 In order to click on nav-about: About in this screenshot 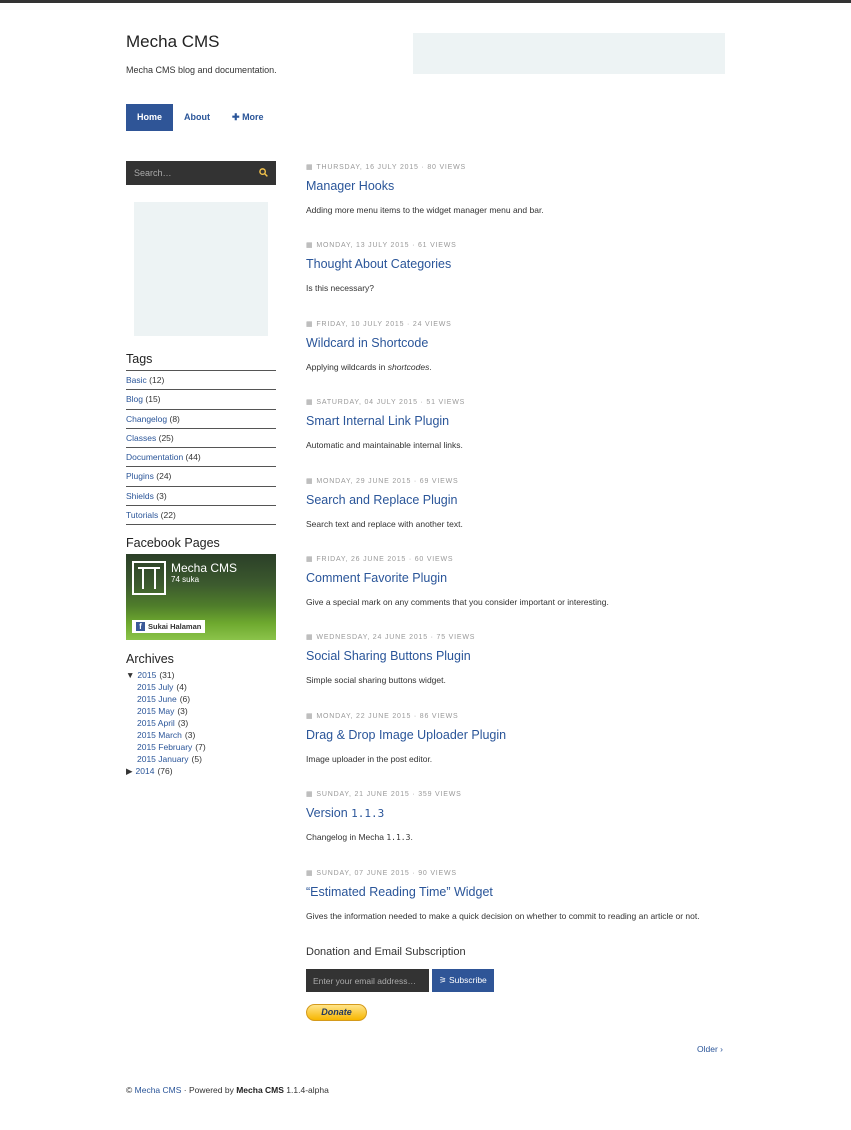, I will do `click(197, 117)`.